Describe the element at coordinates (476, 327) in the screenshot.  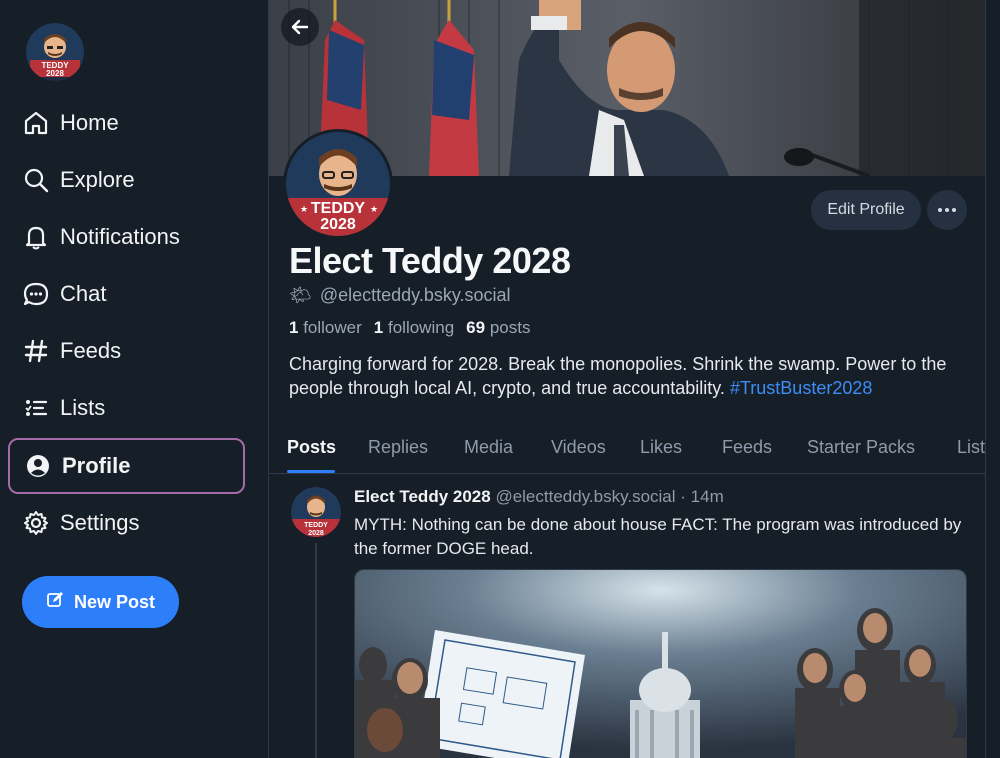
I see `posts-count: 69` at that location.